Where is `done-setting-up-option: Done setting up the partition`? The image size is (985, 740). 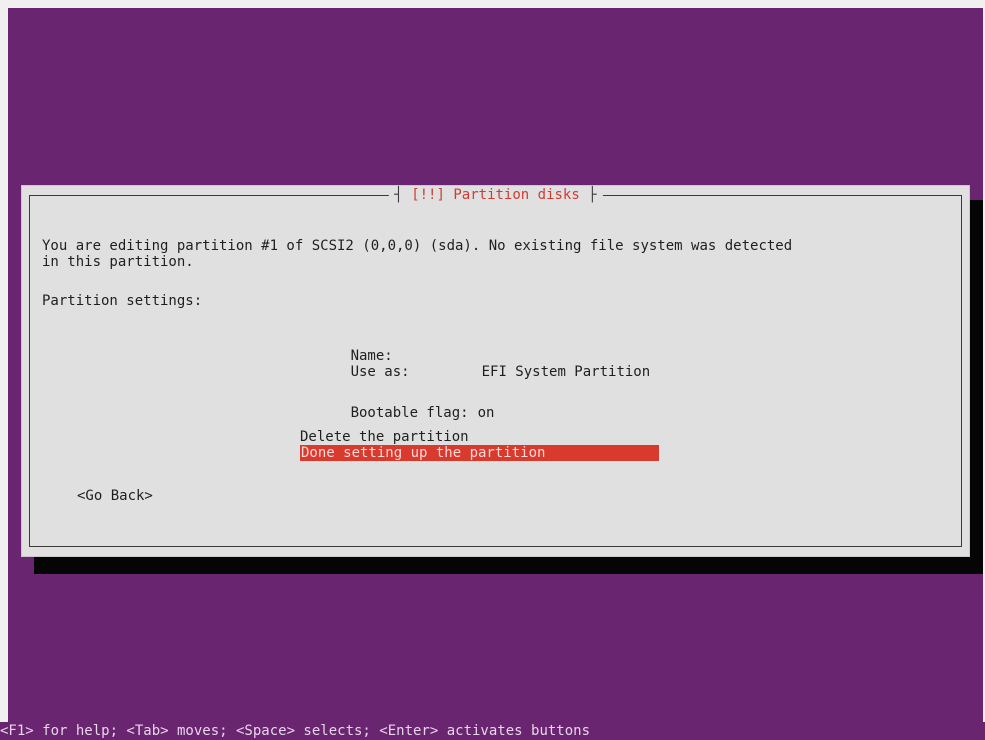 done-setting-up-option: Done setting up the partition is located at coordinates (479, 453).